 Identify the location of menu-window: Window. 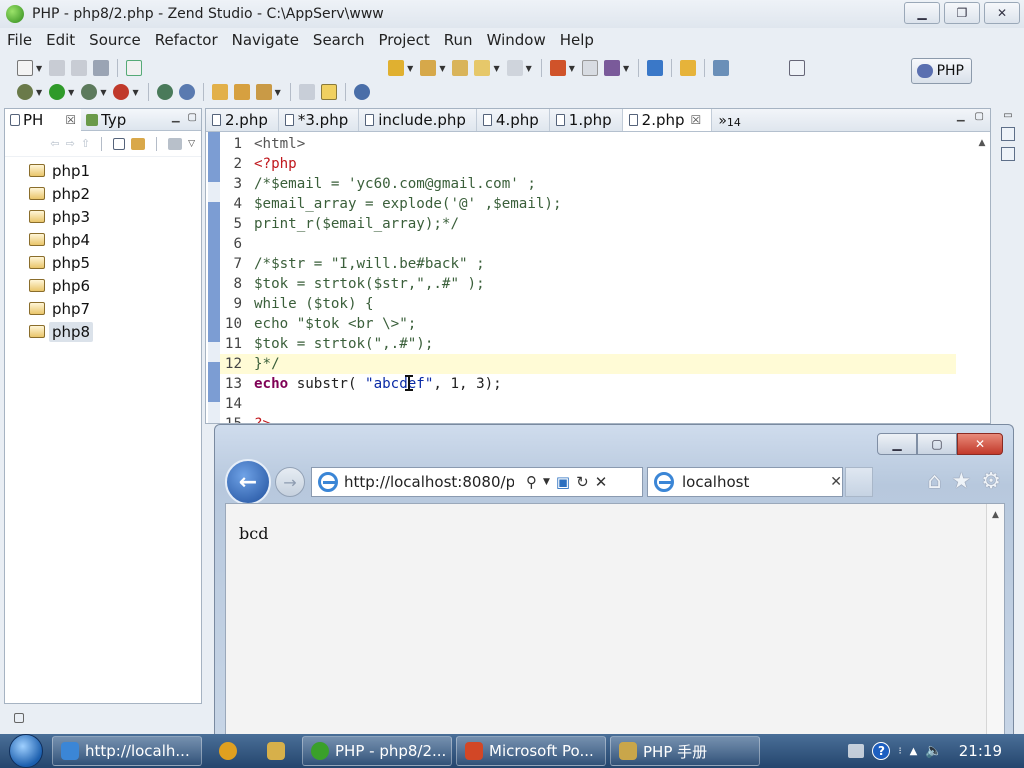
(516, 40).